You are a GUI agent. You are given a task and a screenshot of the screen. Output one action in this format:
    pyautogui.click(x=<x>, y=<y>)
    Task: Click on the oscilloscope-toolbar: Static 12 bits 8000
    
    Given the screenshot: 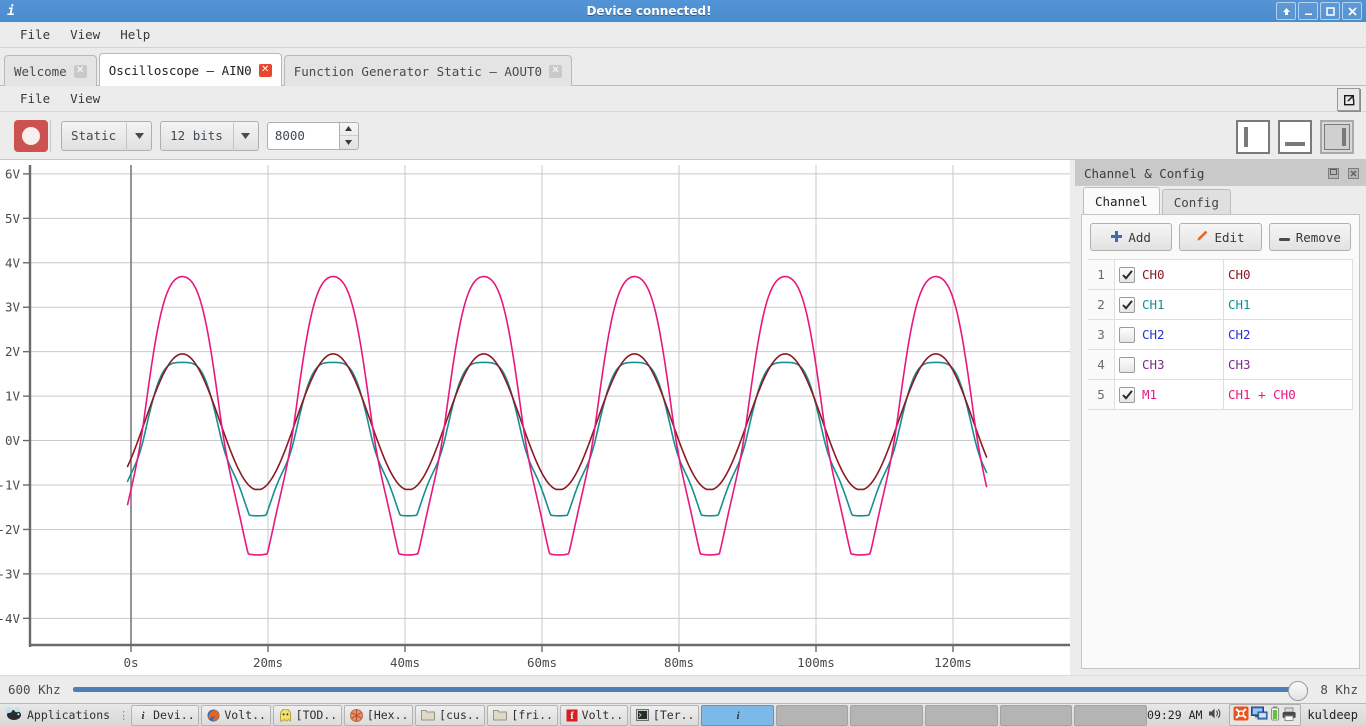 What is the action you would take?
    pyautogui.click(x=683, y=136)
    